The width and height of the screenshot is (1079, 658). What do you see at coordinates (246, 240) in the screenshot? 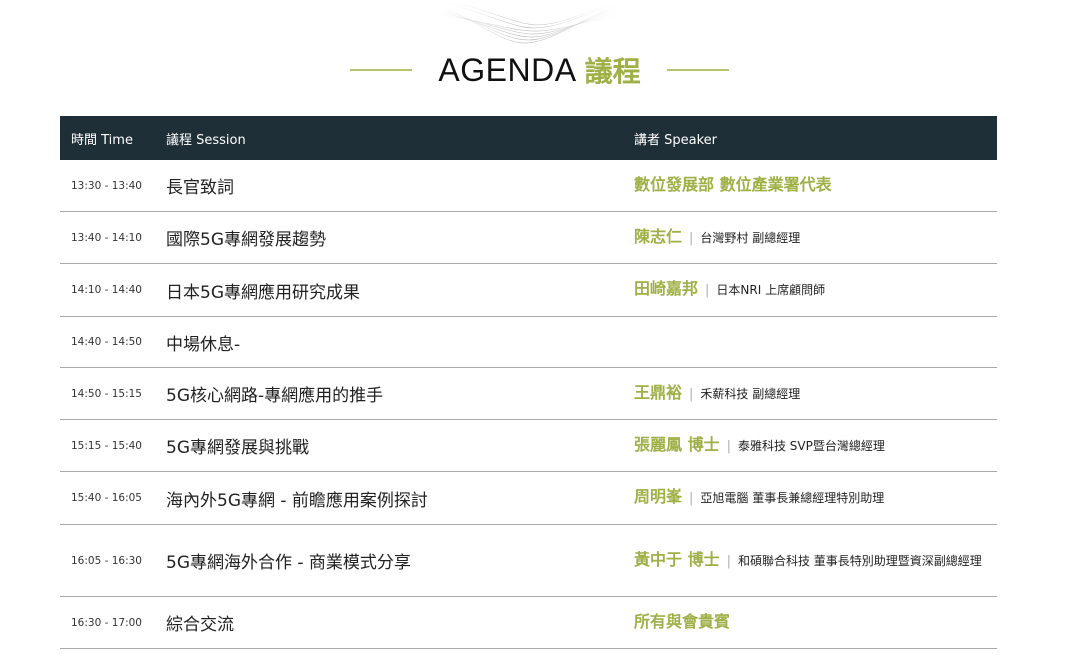
I see `row-session: 國際5G專網發展趨勢` at bounding box center [246, 240].